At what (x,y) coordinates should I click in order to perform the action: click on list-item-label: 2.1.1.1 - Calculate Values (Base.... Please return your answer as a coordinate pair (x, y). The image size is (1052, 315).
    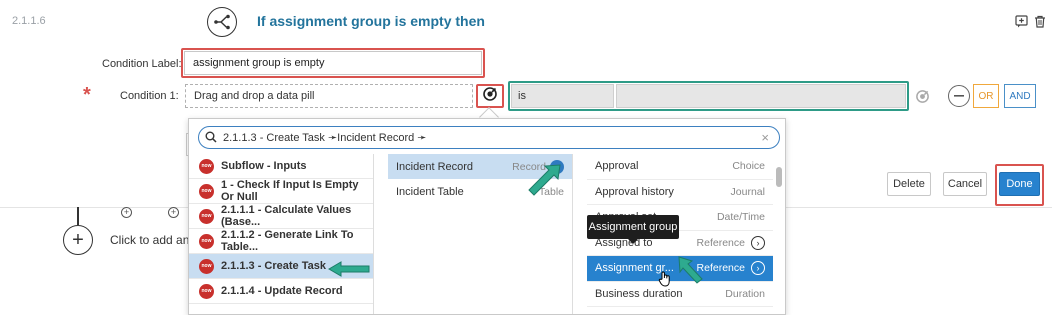
    Looking at the image, I should click on (286, 216).